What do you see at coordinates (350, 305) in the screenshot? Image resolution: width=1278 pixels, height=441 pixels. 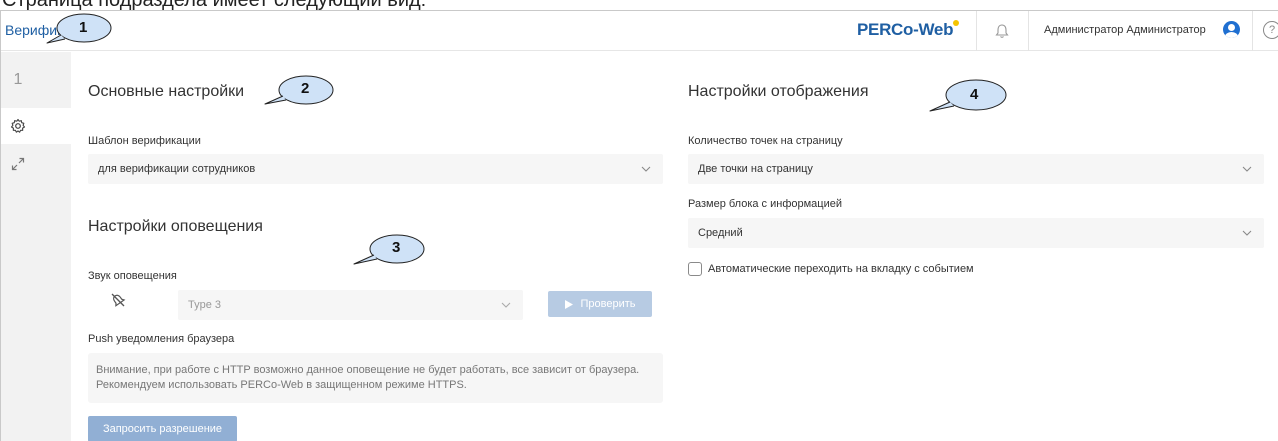 I see `sound-select: Type 3` at bounding box center [350, 305].